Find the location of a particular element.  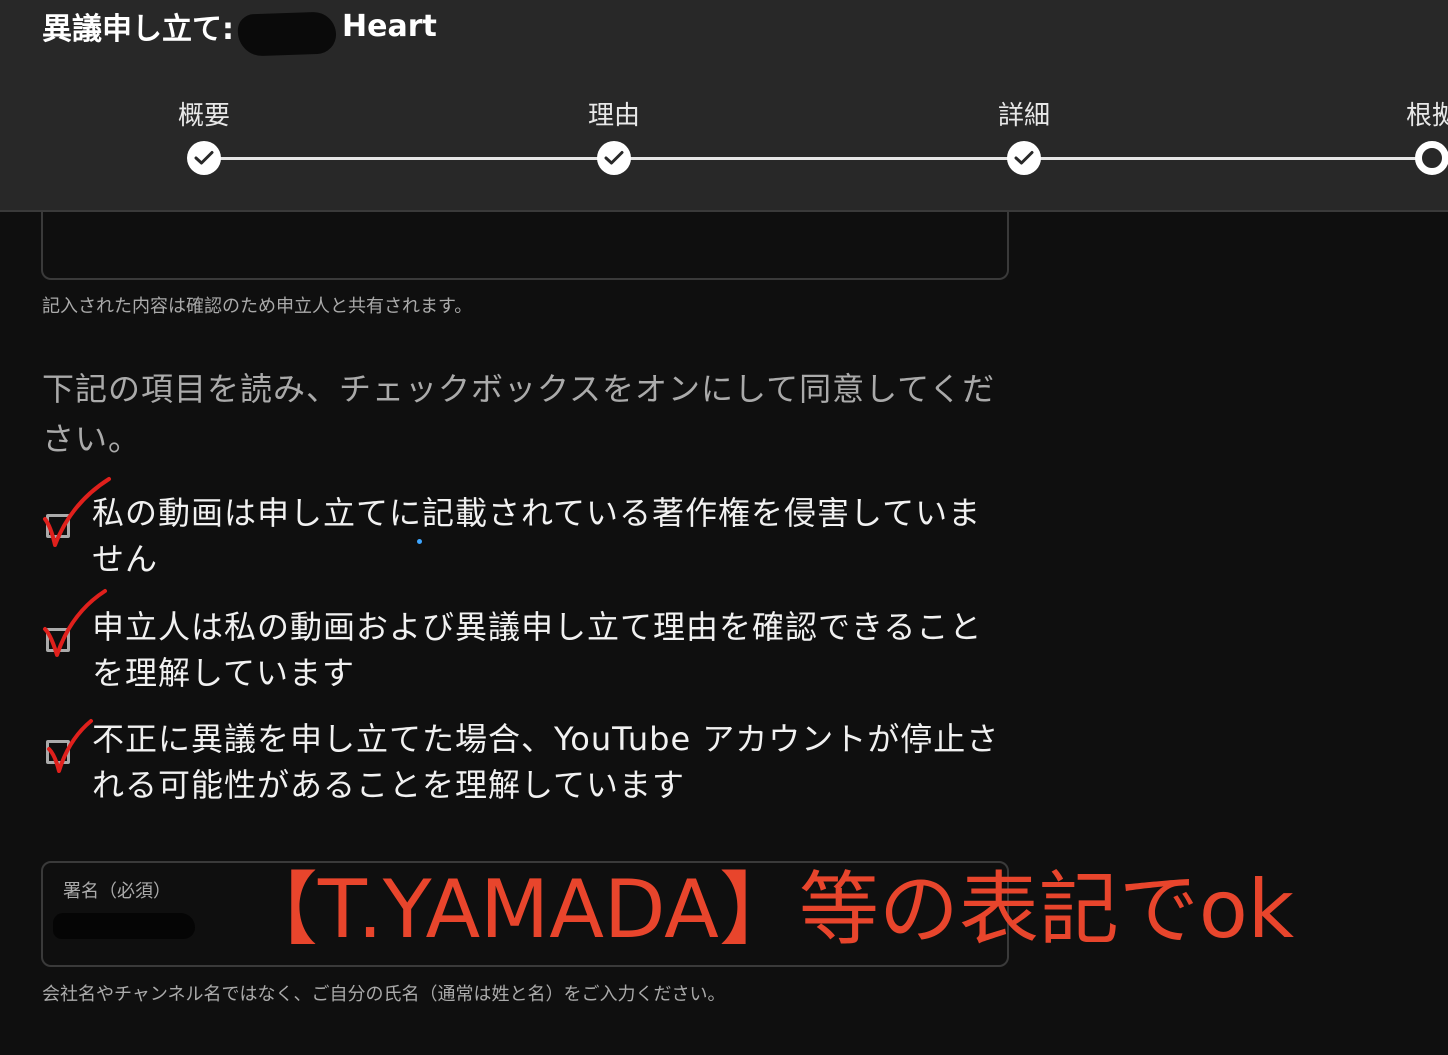

signature-label: 署名（必須） is located at coordinates (117, 891).